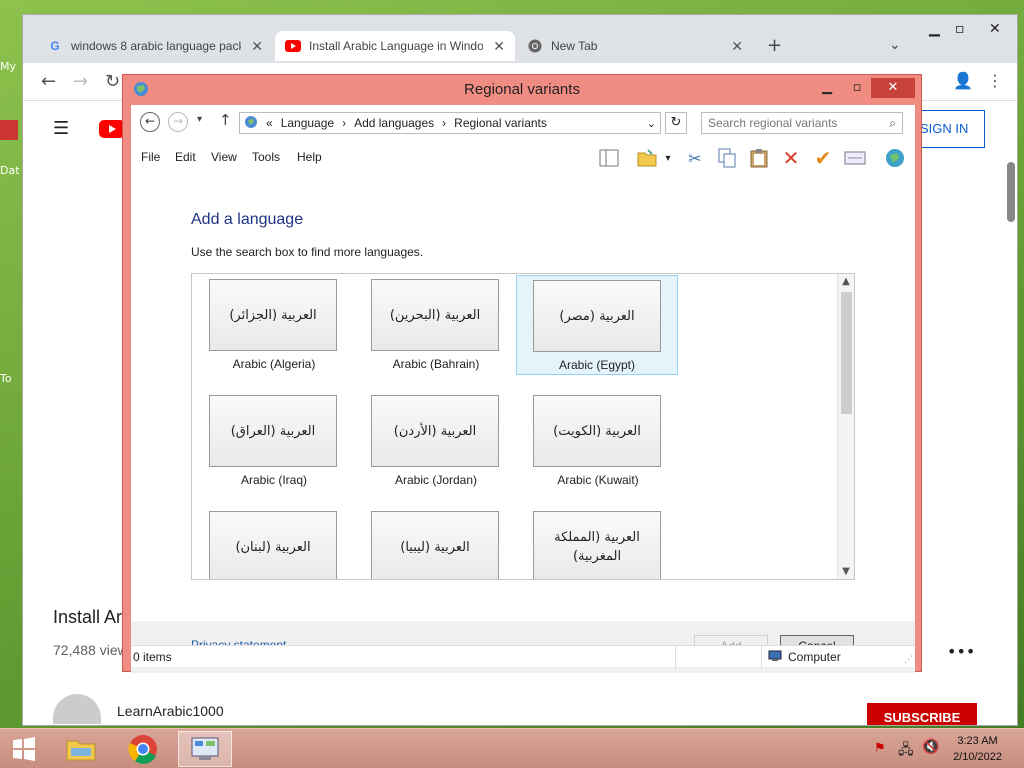 This screenshot has width=1024, height=768. I want to click on google-g-icon: G, so click(55, 46).